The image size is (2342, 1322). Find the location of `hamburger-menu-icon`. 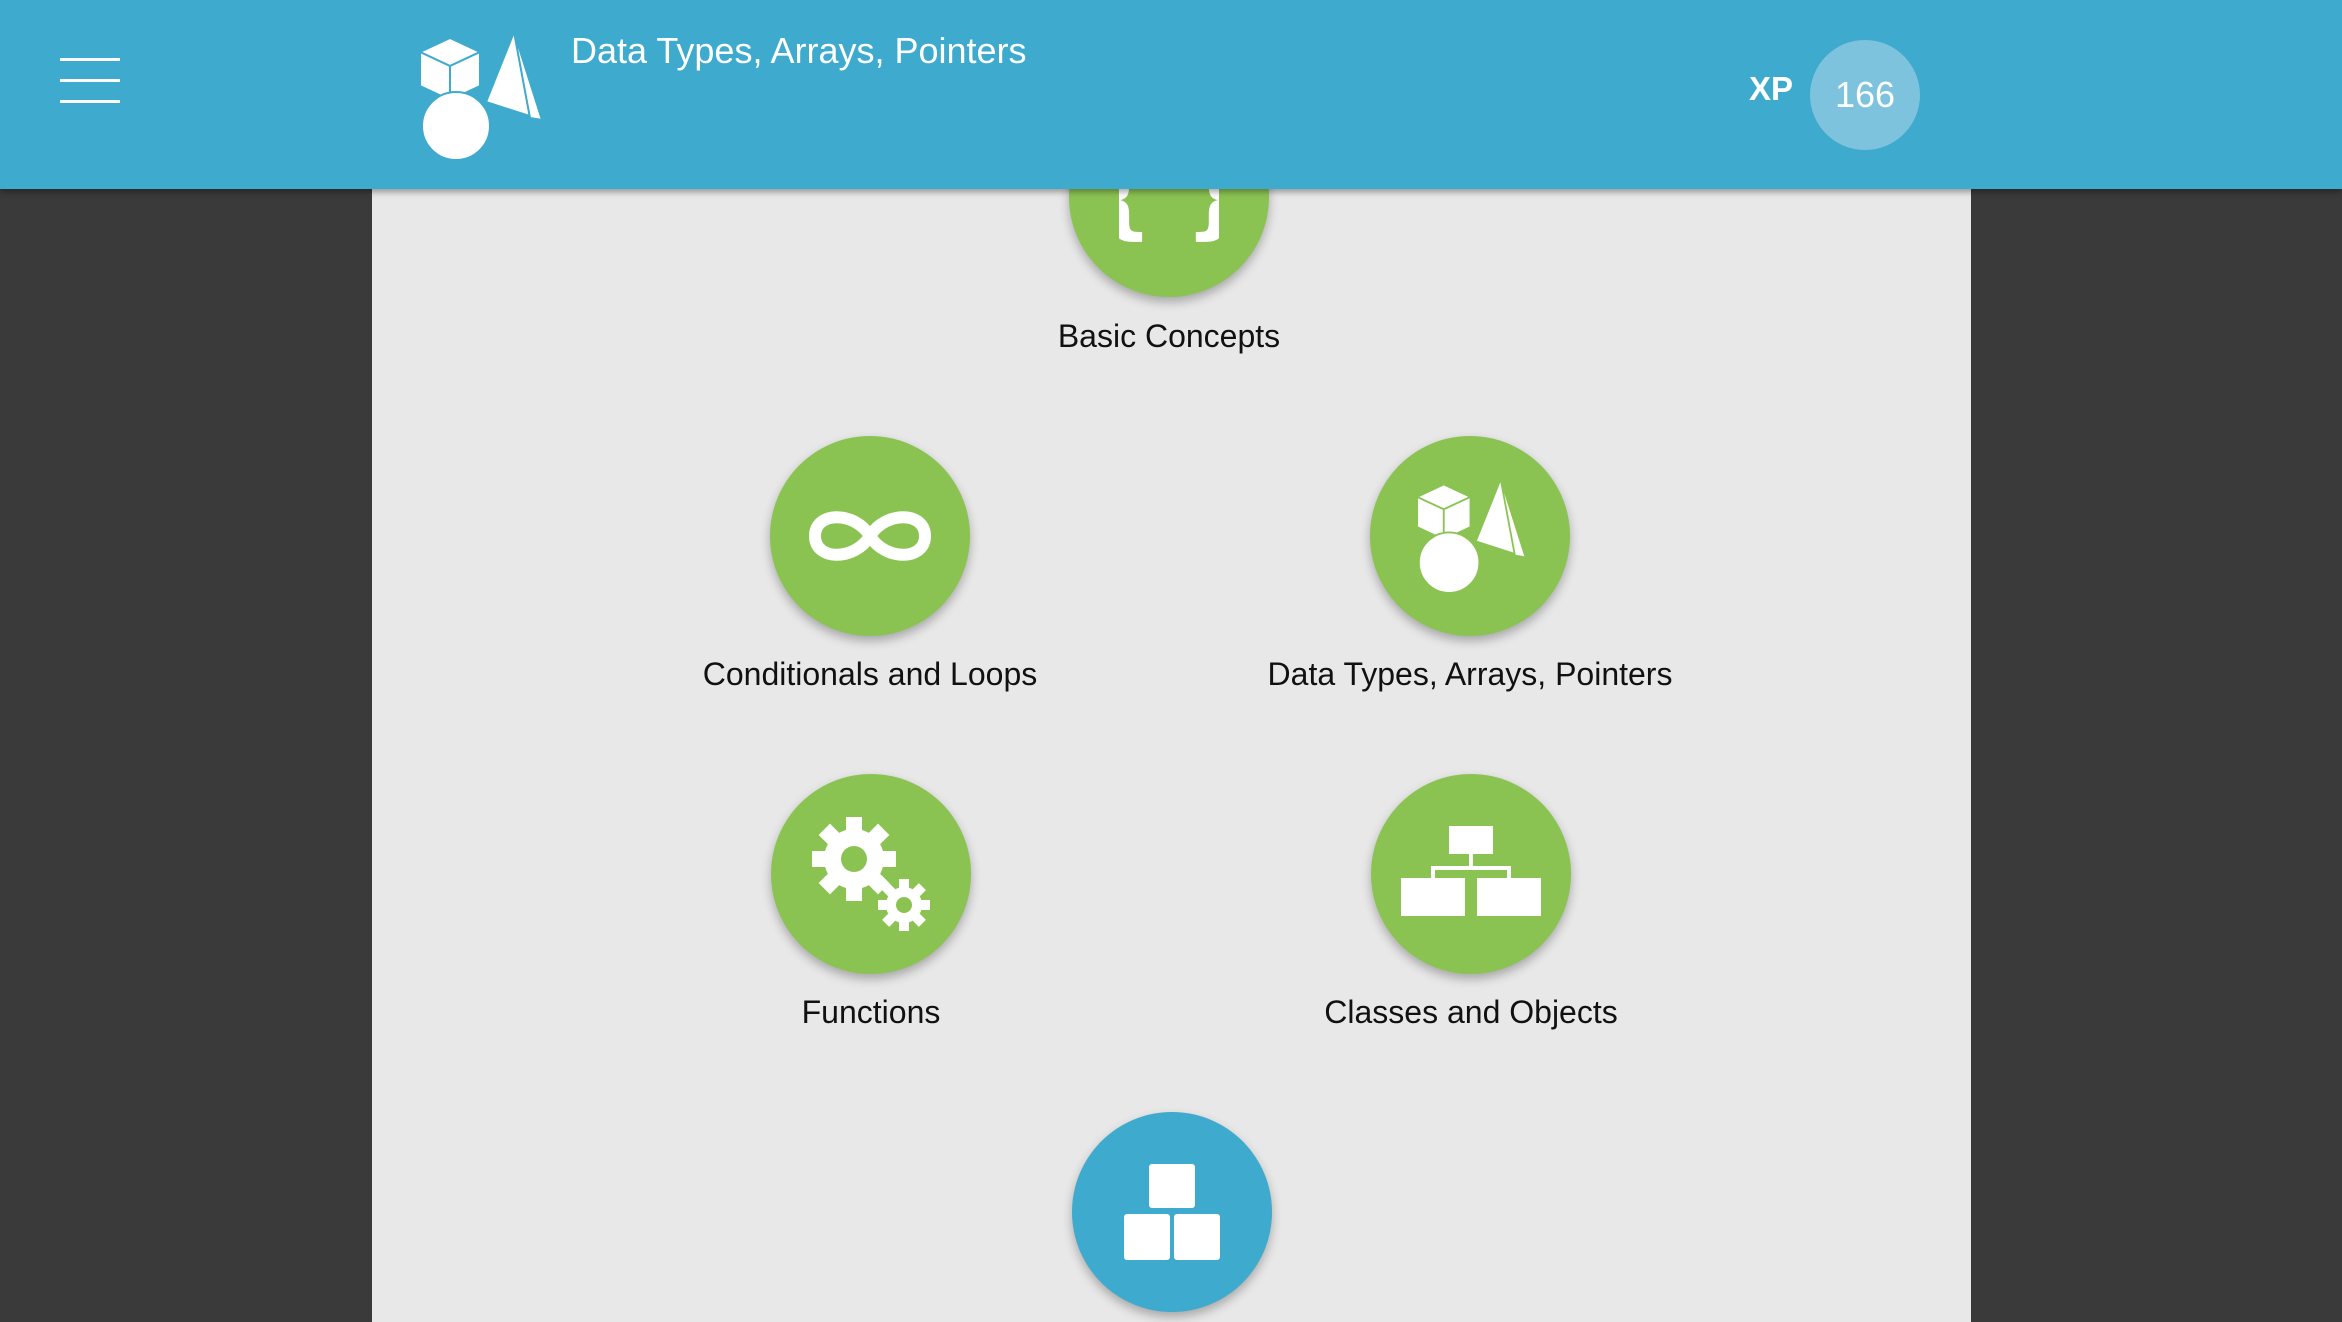

hamburger-menu-icon is located at coordinates (90, 82).